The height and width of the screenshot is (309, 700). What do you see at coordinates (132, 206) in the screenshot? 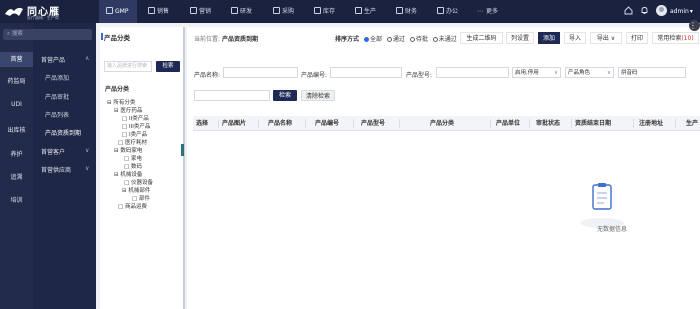
I see `tree-node: □ 商品运费` at bounding box center [132, 206].